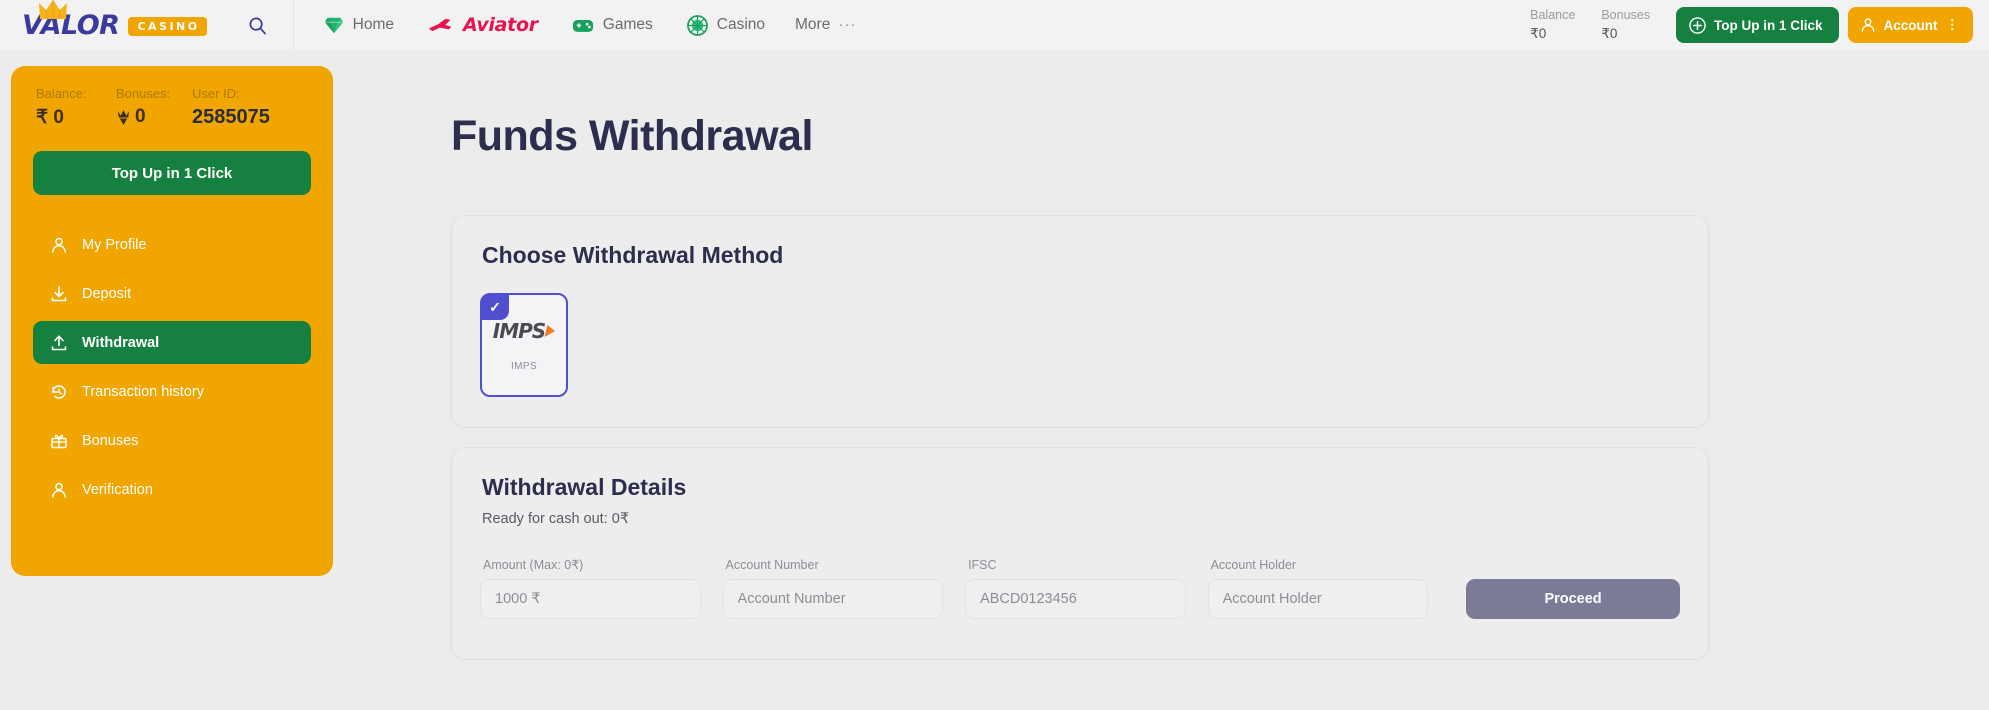  What do you see at coordinates (172, 244) in the screenshot?
I see `sidebar-item-my-profile: My Profile` at bounding box center [172, 244].